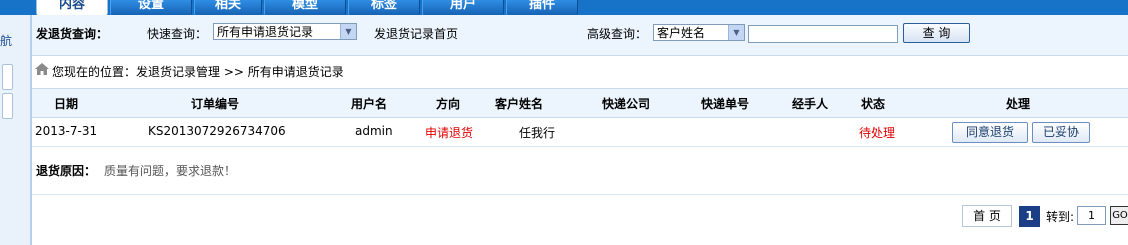 This screenshot has height=245, width=1128. I want to click on query-title: 发退货查询：, so click(72, 34).